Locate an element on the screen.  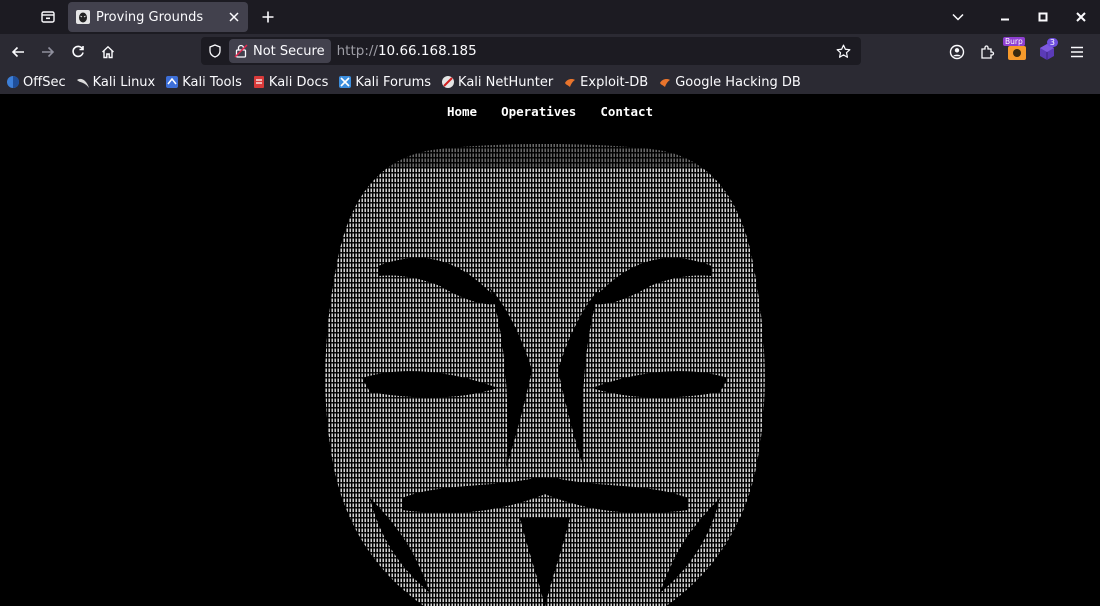
url-text: http://10.66.168.185 is located at coordinates (407, 51).